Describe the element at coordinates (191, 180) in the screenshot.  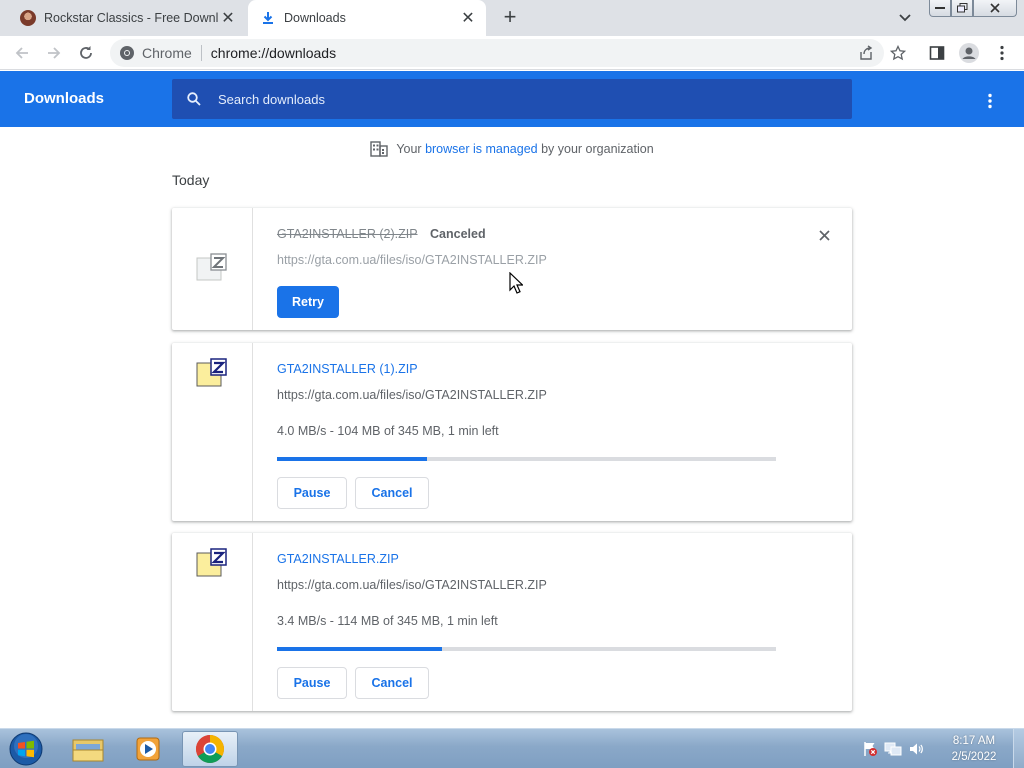
I see `section-date-heading: Today` at that location.